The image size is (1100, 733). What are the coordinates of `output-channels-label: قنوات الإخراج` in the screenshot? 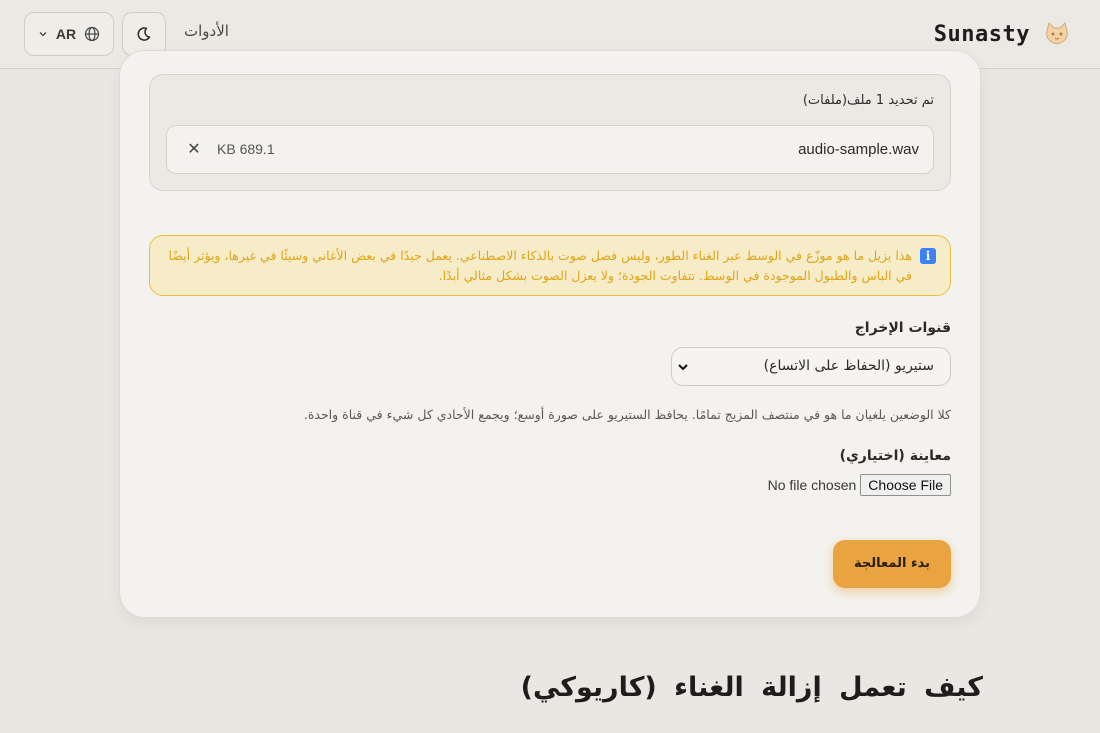 It's located at (902, 328).